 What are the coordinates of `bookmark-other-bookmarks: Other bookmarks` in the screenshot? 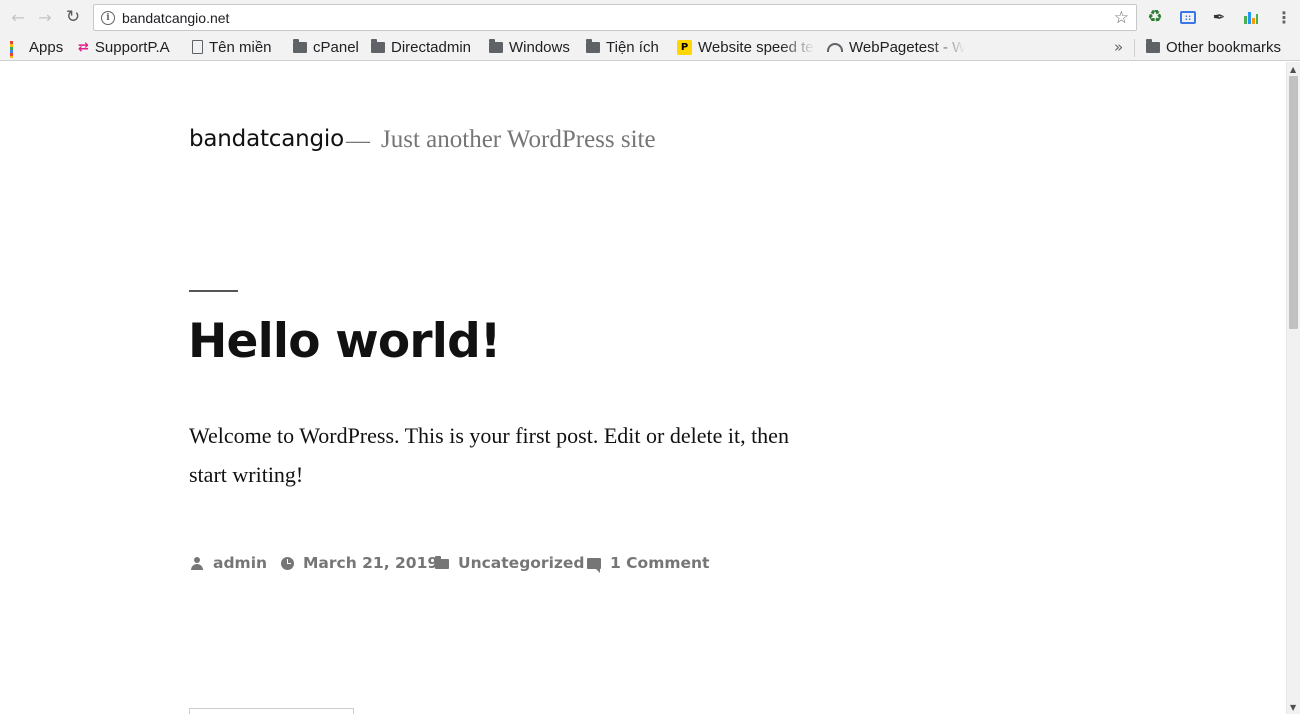 It's located at (1213, 47).